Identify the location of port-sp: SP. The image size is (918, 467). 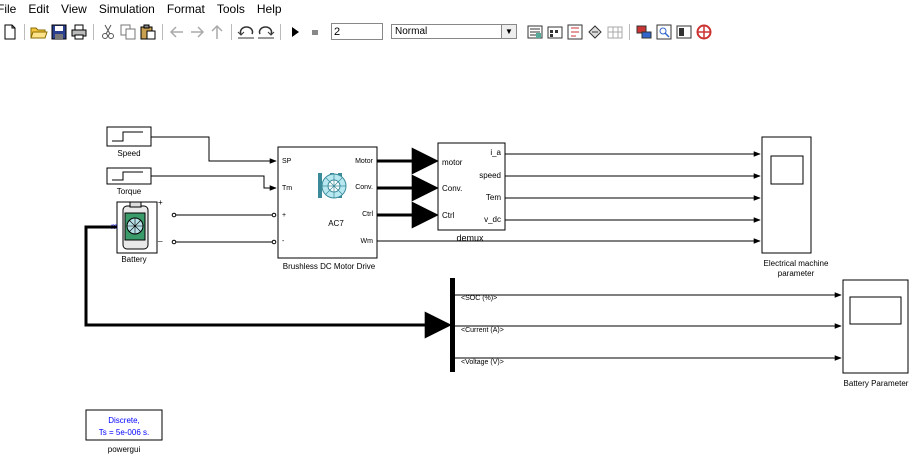
(287, 161).